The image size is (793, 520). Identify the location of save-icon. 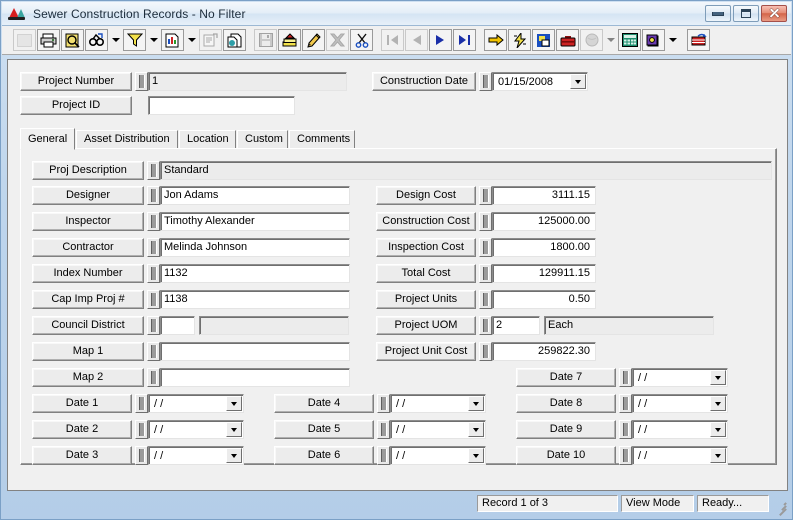
(265, 40).